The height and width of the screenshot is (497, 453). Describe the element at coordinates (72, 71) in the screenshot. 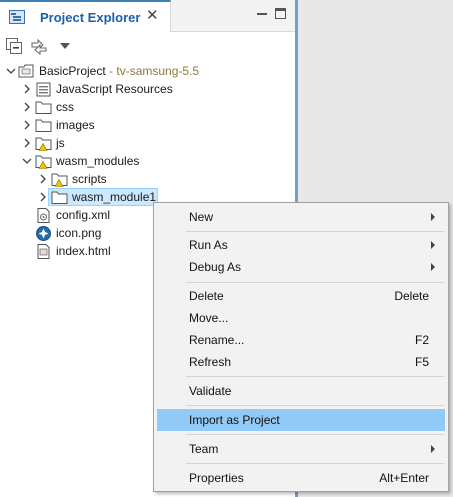

I see `project-name: BasicProject` at that location.